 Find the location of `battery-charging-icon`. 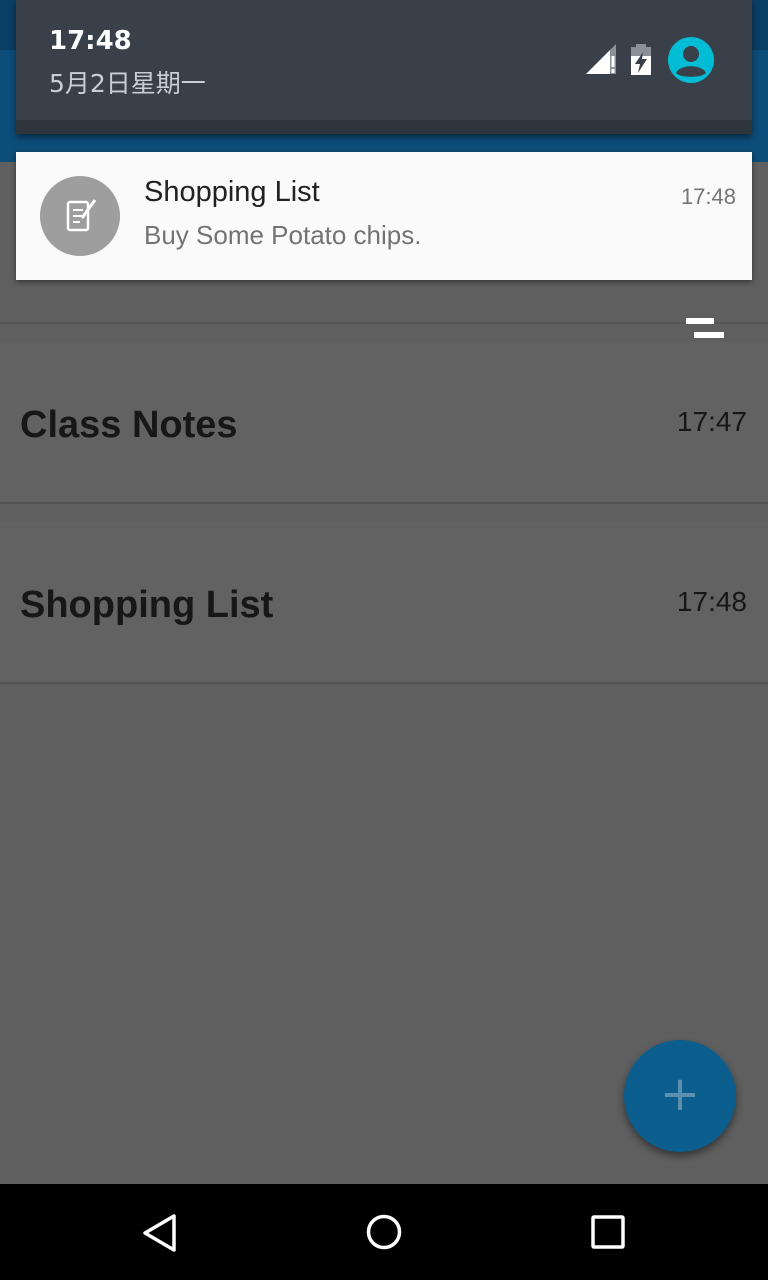

battery-charging-icon is located at coordinates (641, 59).